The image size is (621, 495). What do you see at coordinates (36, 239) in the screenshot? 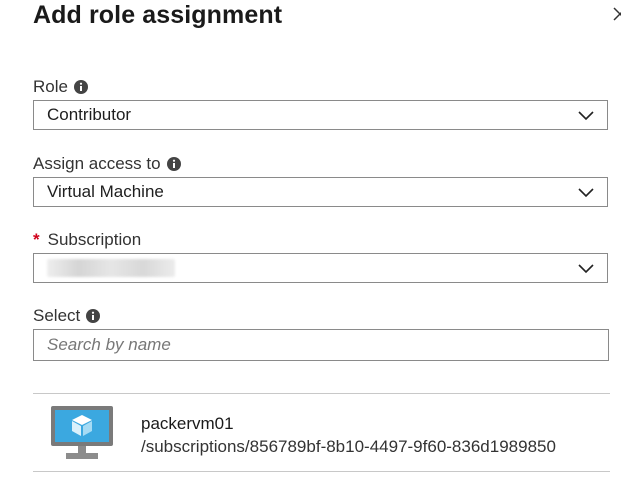
I see `required-asterisk: *` at bounding box center [36, 239].